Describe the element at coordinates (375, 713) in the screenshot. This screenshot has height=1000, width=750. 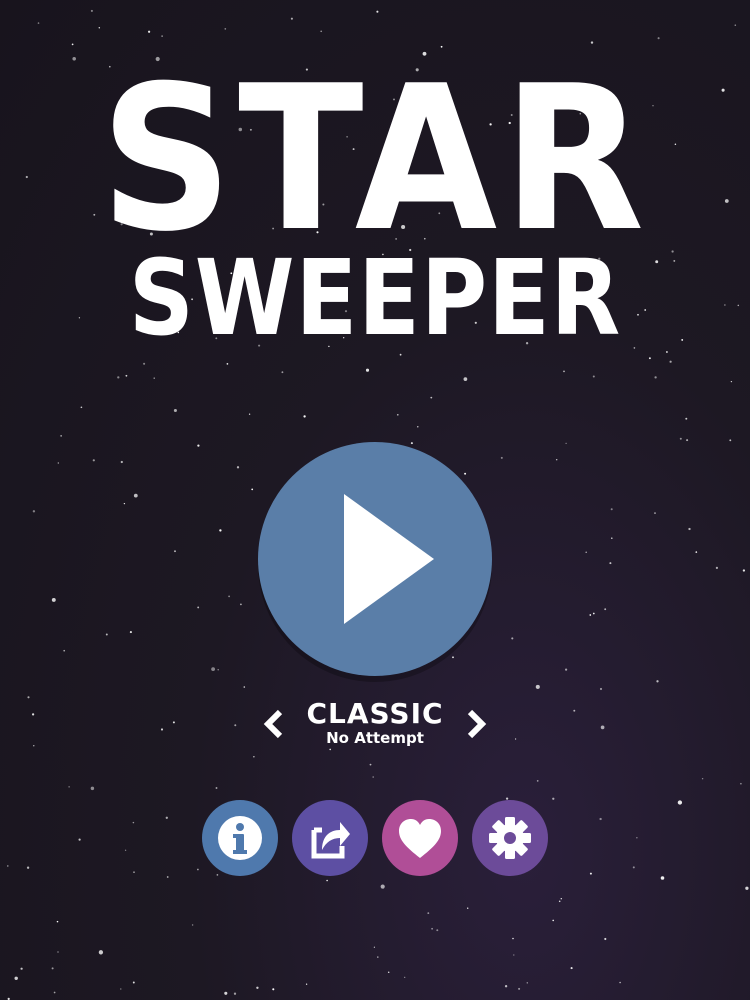
I see `mode-name: CLASSIC` at that location.